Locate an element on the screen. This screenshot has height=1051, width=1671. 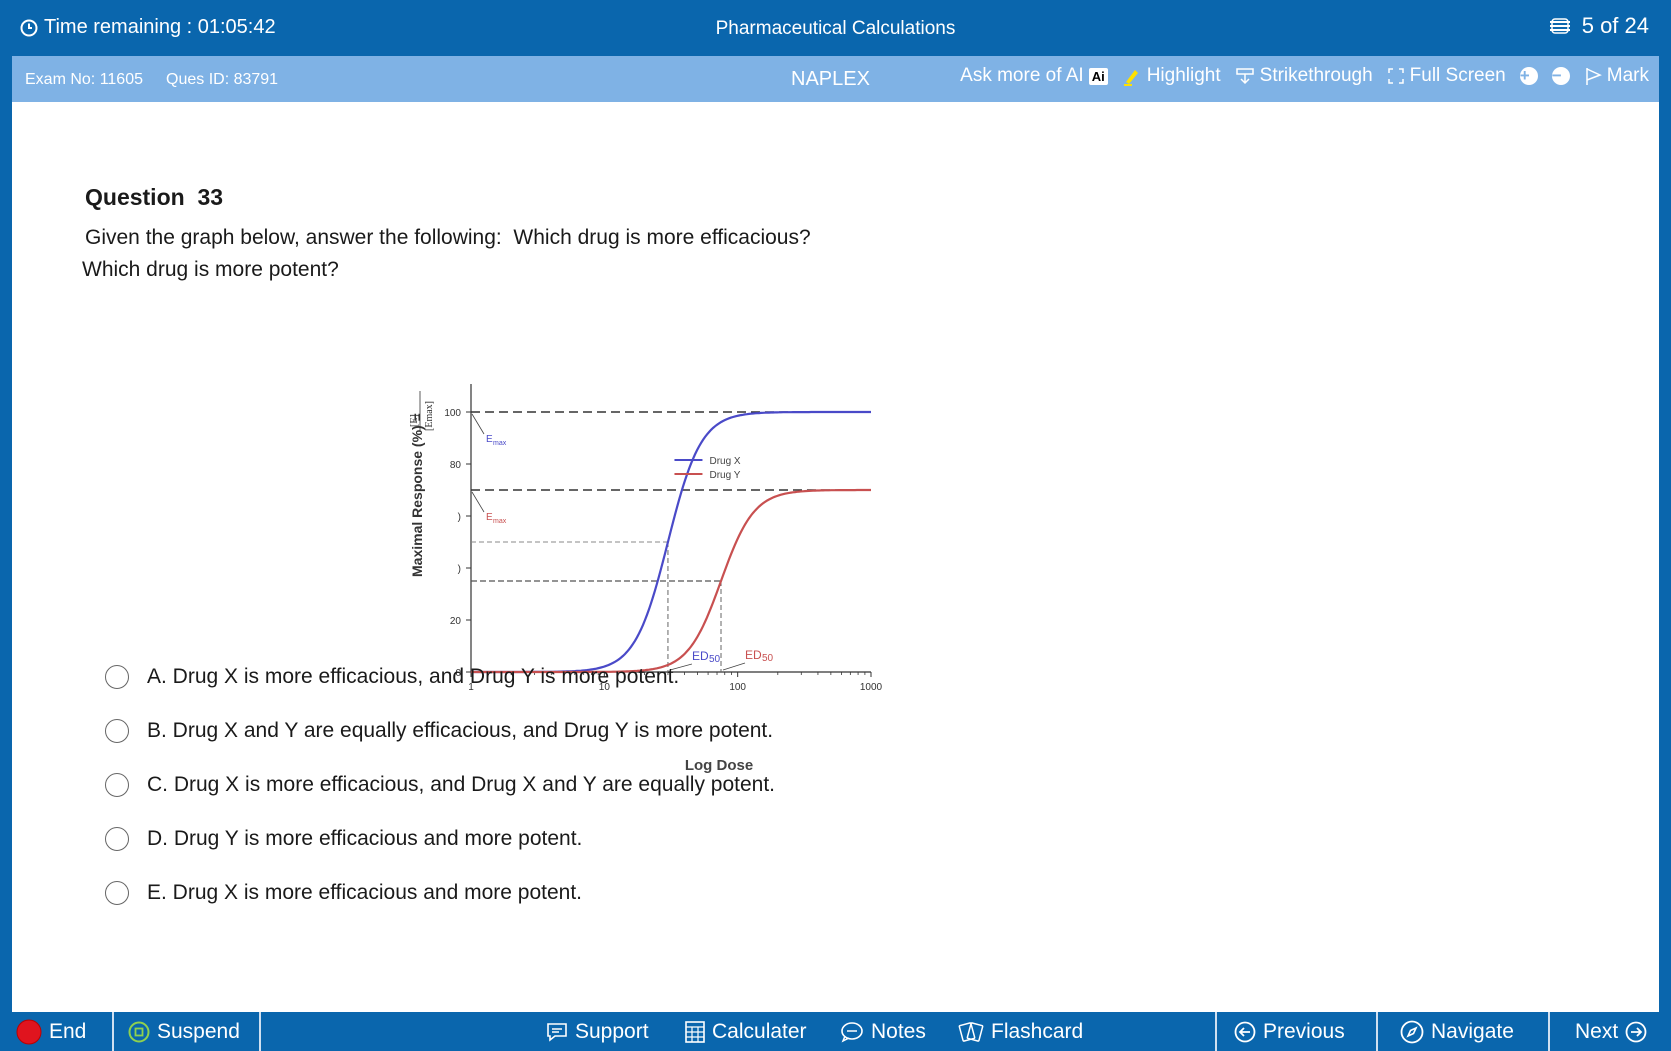
suspend-label: Suspend is located at coordinates (198, 1031).